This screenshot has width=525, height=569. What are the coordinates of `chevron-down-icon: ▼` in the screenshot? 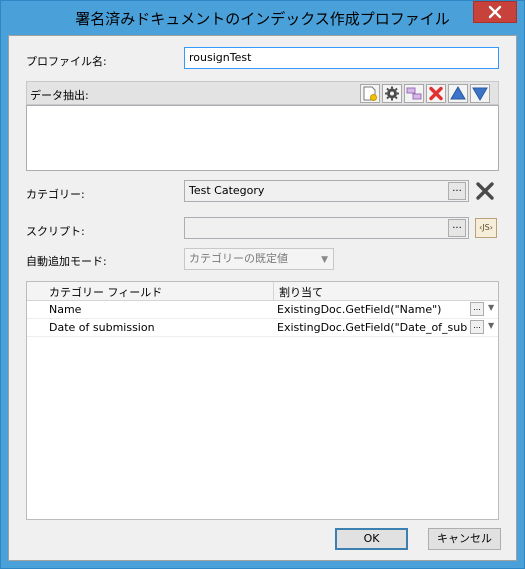 It's located at (324, 260).